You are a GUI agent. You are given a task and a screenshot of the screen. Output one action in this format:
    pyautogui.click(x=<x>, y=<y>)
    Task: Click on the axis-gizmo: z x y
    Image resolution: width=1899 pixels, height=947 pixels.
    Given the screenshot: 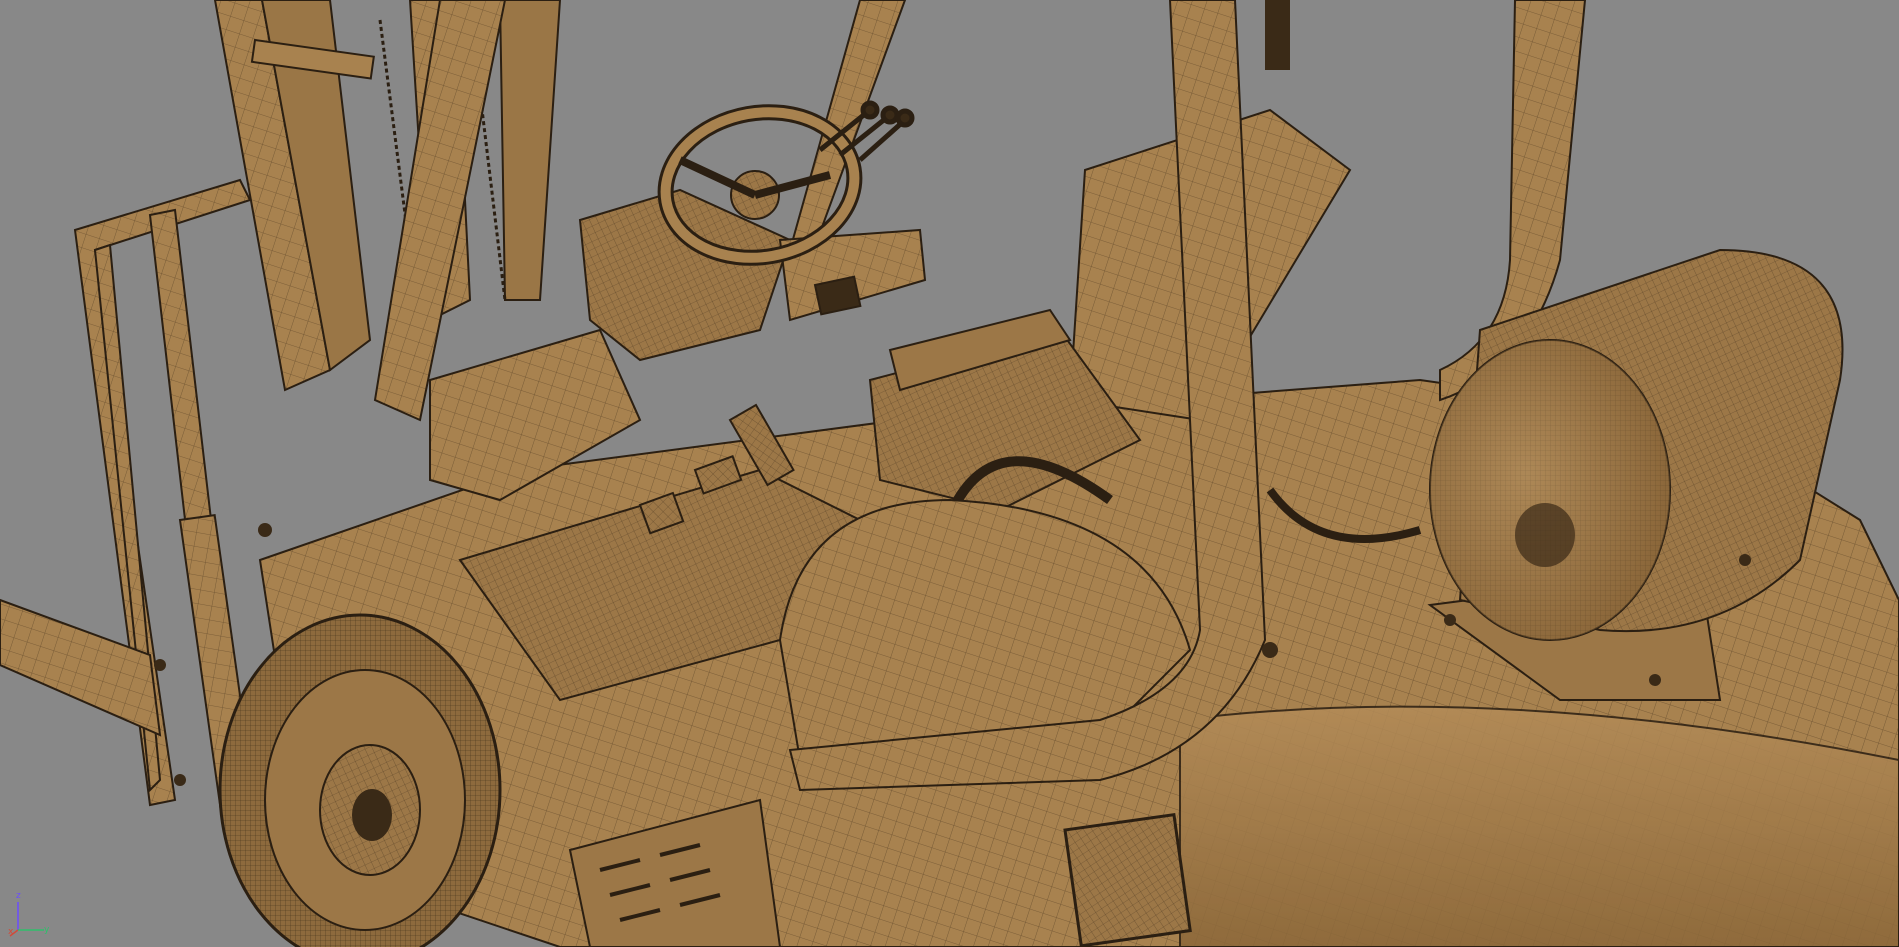 What is the action you would take?
    pyautogui.click(x=32, y=915)
    